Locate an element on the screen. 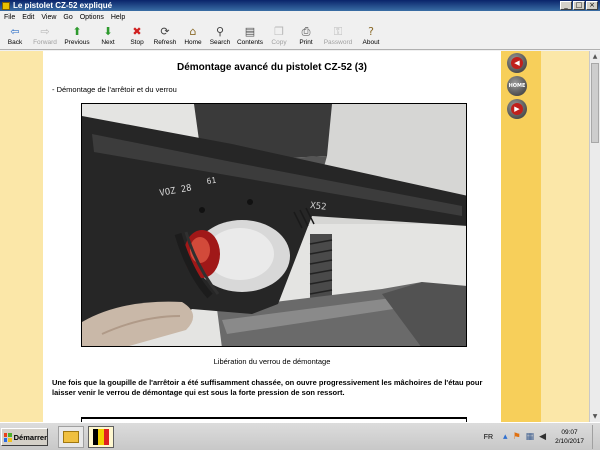 The image size is (600, 450). toolbar-label: Search is located at coordinates (220, 42).